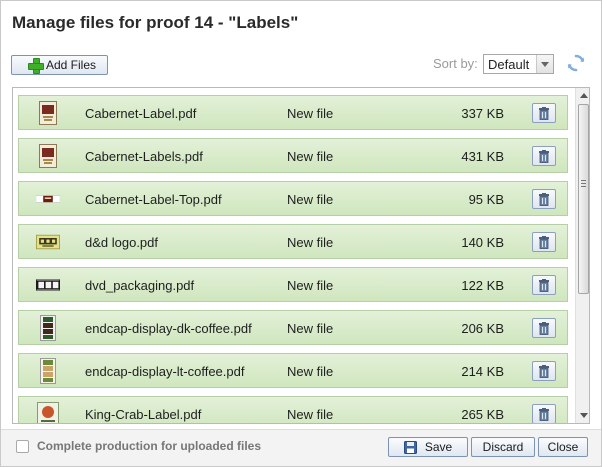 Image resolution: width=602 pixels, height=467 pixels. I want to click on discard-label: Discard, so click(503, 447).